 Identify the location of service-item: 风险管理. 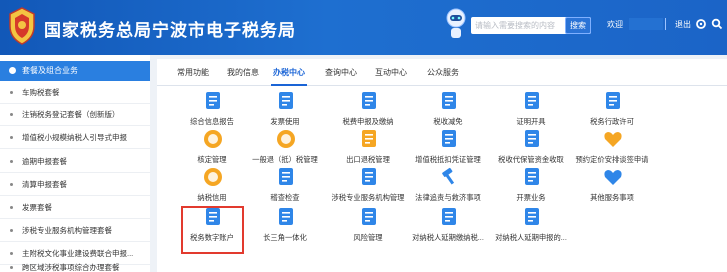
(368, 229).